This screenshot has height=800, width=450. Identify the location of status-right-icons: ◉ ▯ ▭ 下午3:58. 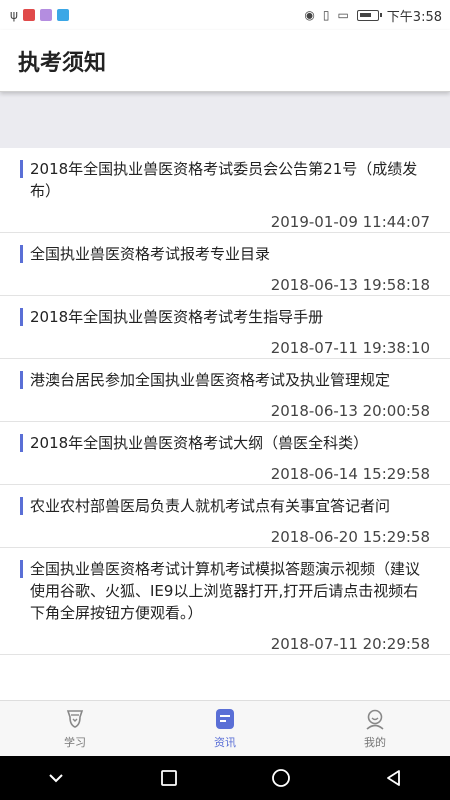
(373, 15).